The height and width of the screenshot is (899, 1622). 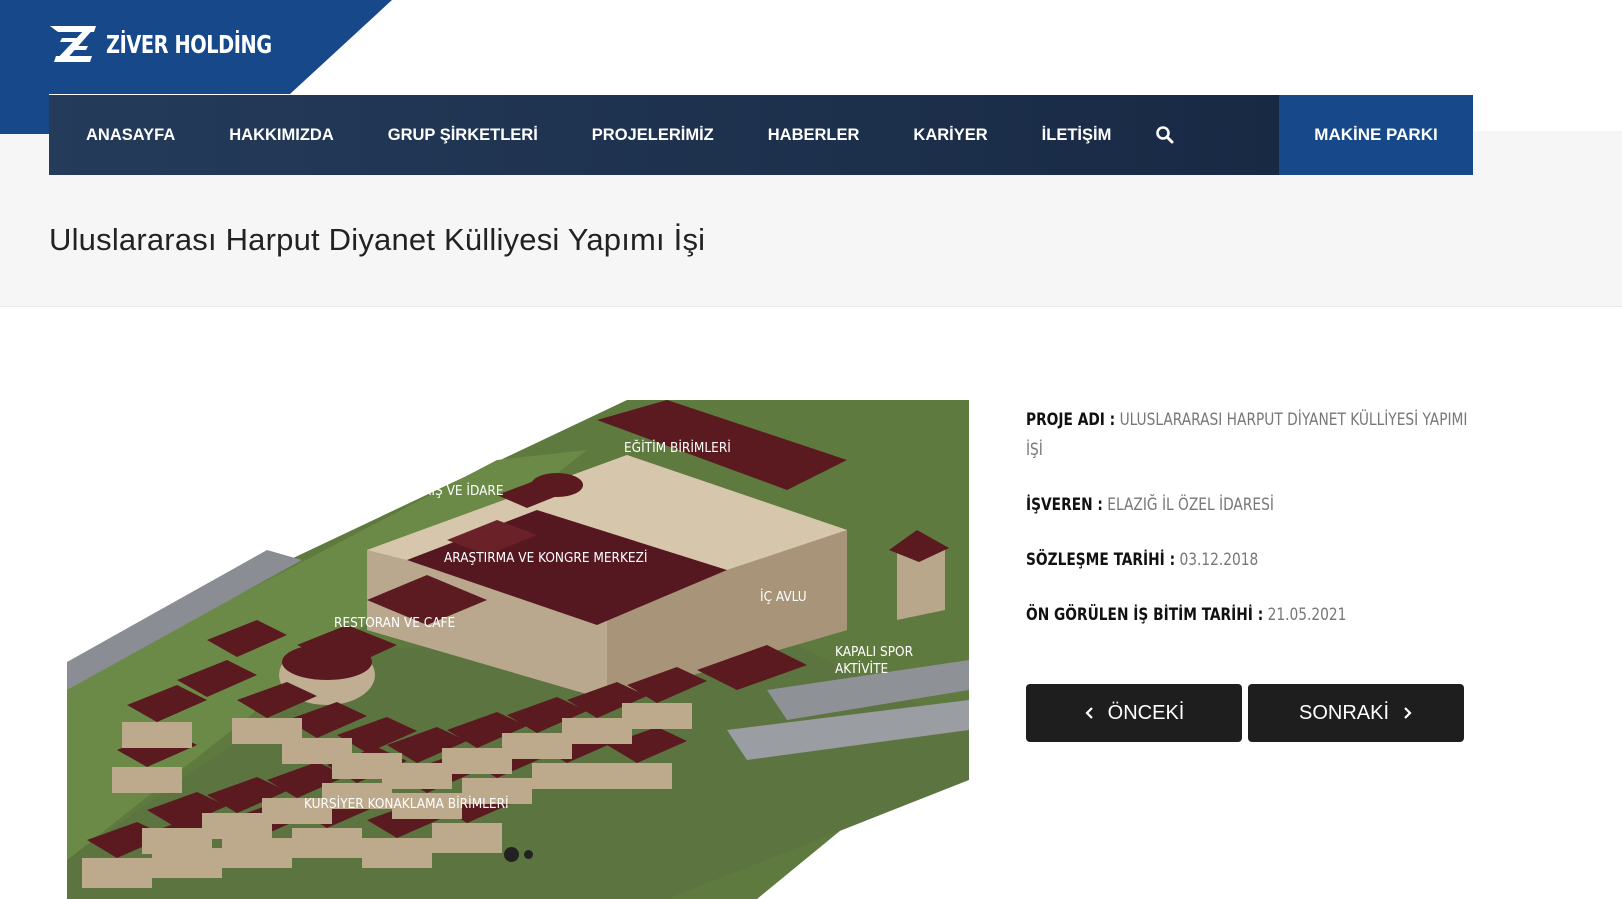 What do you see at coordinates (1077, 135) in the screenshot?
I see `nav-item-iletisim: İLETİŞİM` at bounding box center [1077, 135].